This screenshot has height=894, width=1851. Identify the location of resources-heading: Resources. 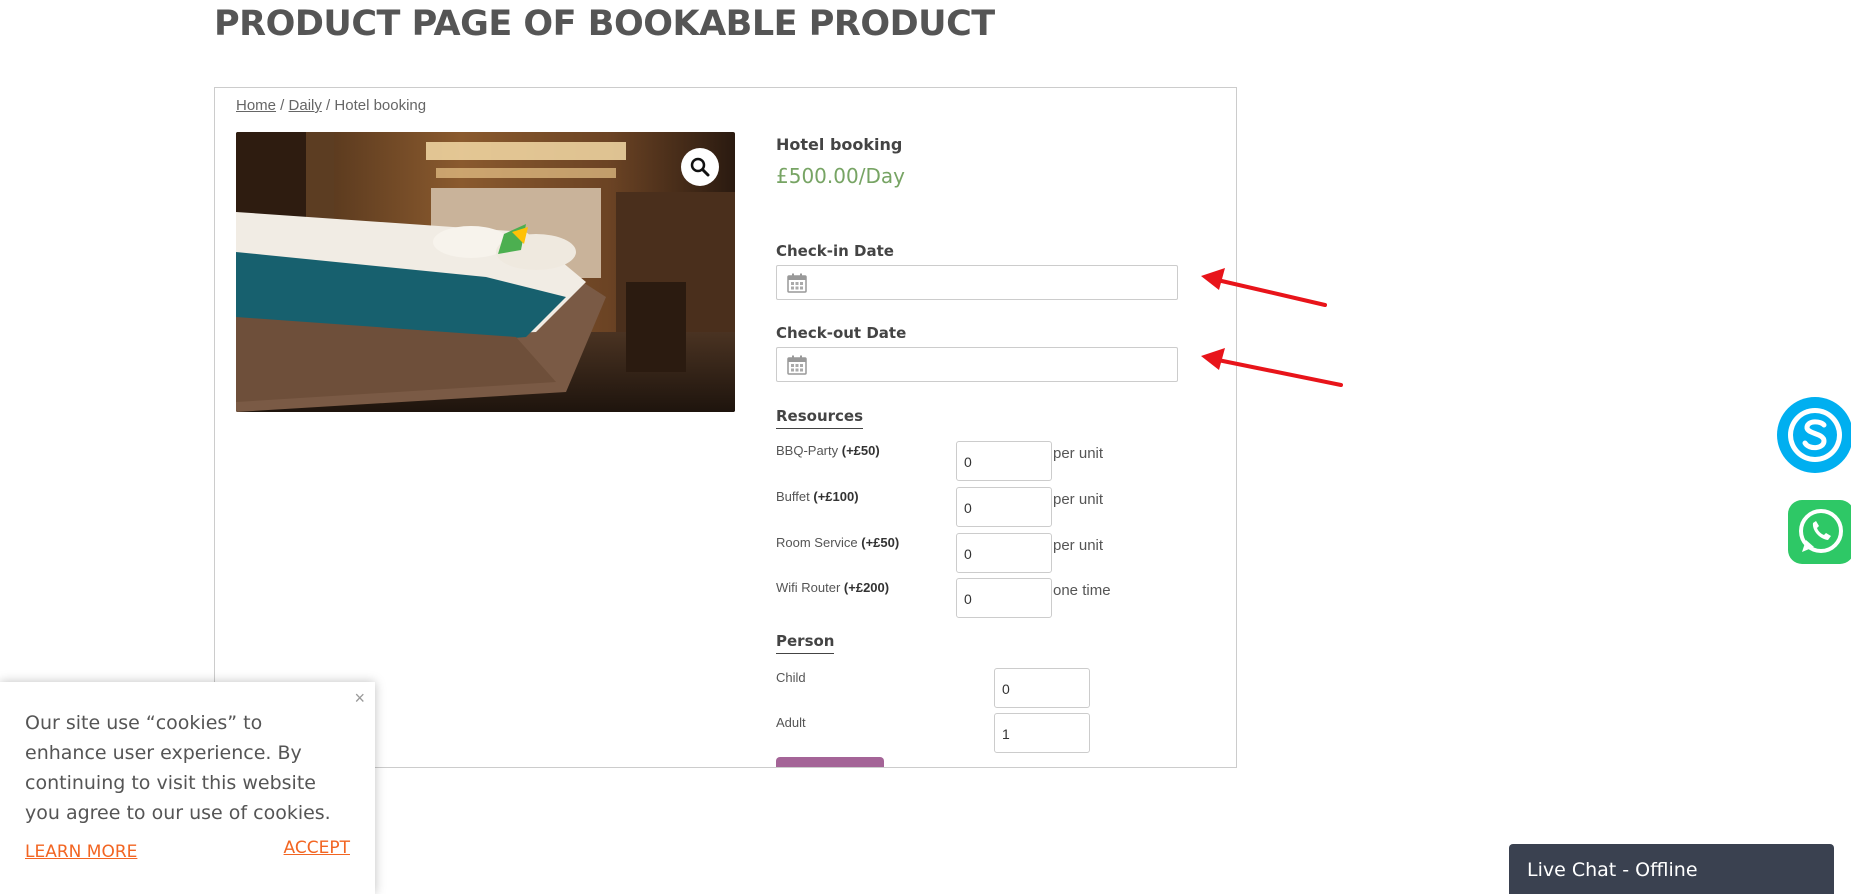
(820, 418).